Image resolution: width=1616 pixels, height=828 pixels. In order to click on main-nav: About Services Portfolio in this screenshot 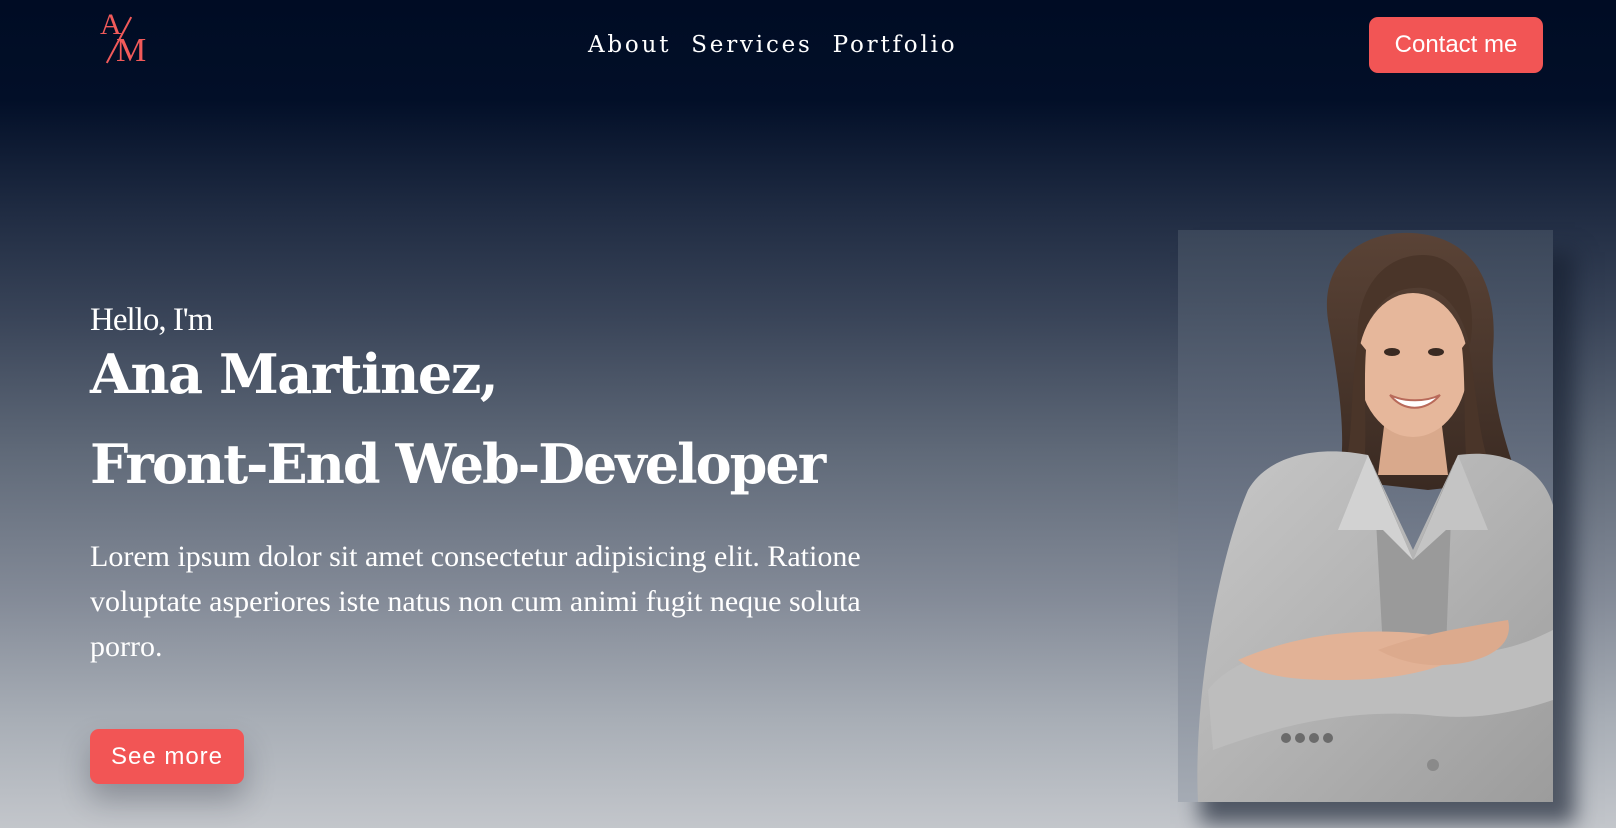, I will do `click(772, 45)`.